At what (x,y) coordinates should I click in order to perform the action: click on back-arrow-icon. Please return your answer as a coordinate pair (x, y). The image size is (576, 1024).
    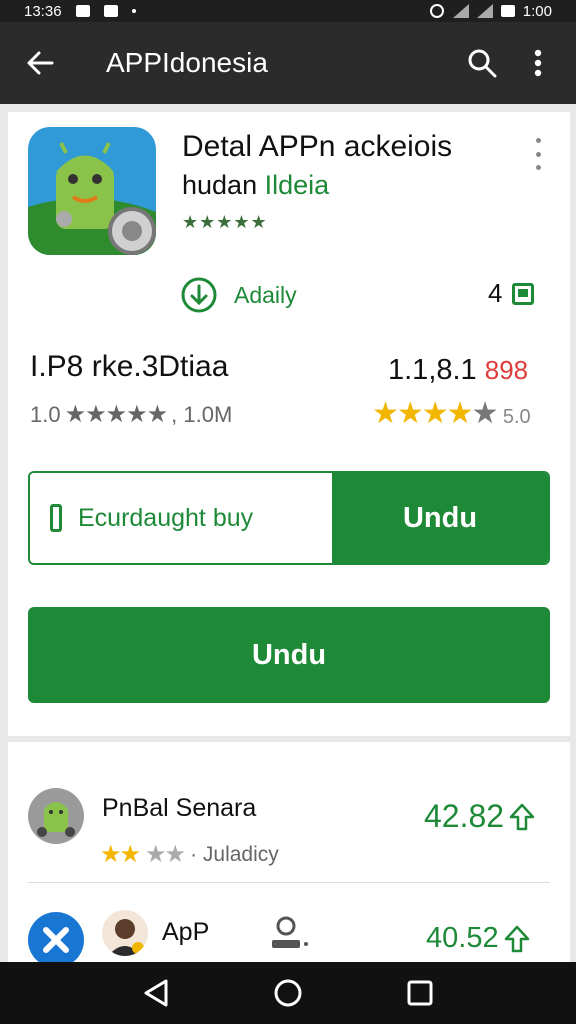
    Looking at the image, I should click on (40, 63).